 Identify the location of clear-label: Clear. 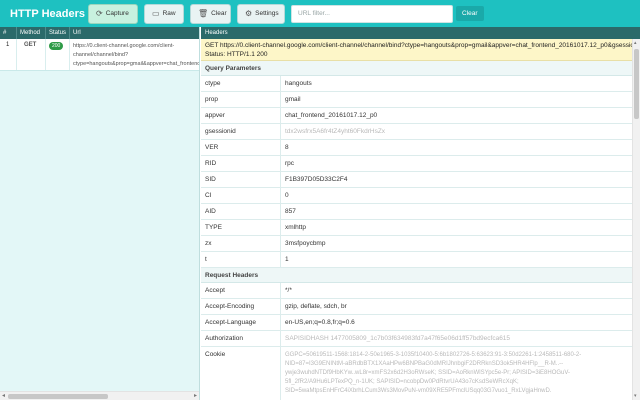
(219, 13).